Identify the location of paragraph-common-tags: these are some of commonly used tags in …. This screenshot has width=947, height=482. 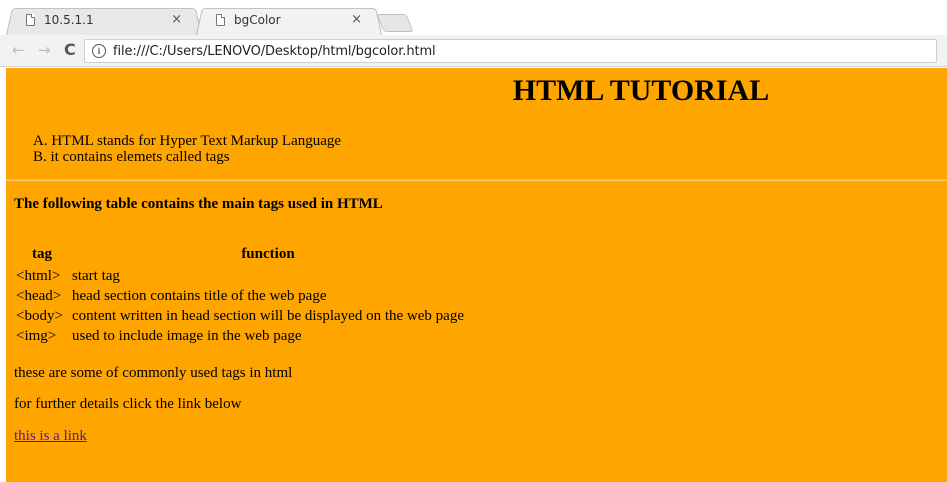
(153, 373).